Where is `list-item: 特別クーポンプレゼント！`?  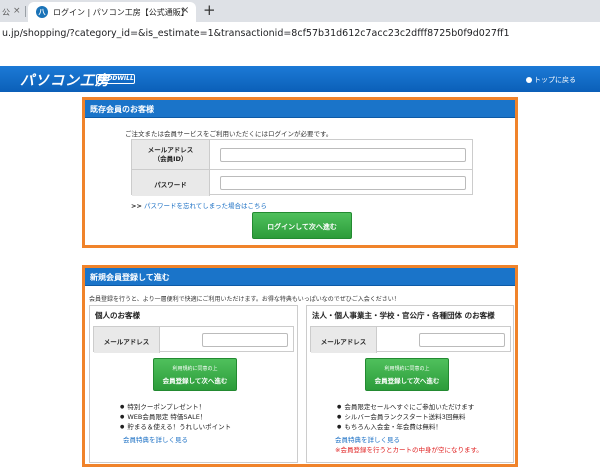
list-item: 特別クーポンプレゼント！ is located at coordinates (175, 407).